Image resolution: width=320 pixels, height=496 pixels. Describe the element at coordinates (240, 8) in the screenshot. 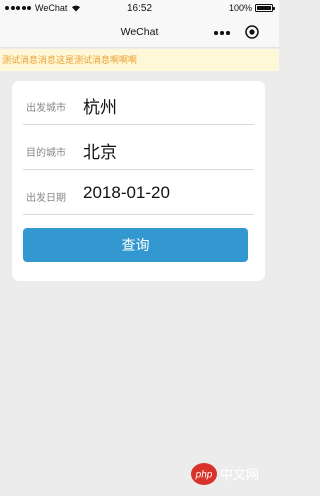

I see `battery-percent: 100%` at that location.